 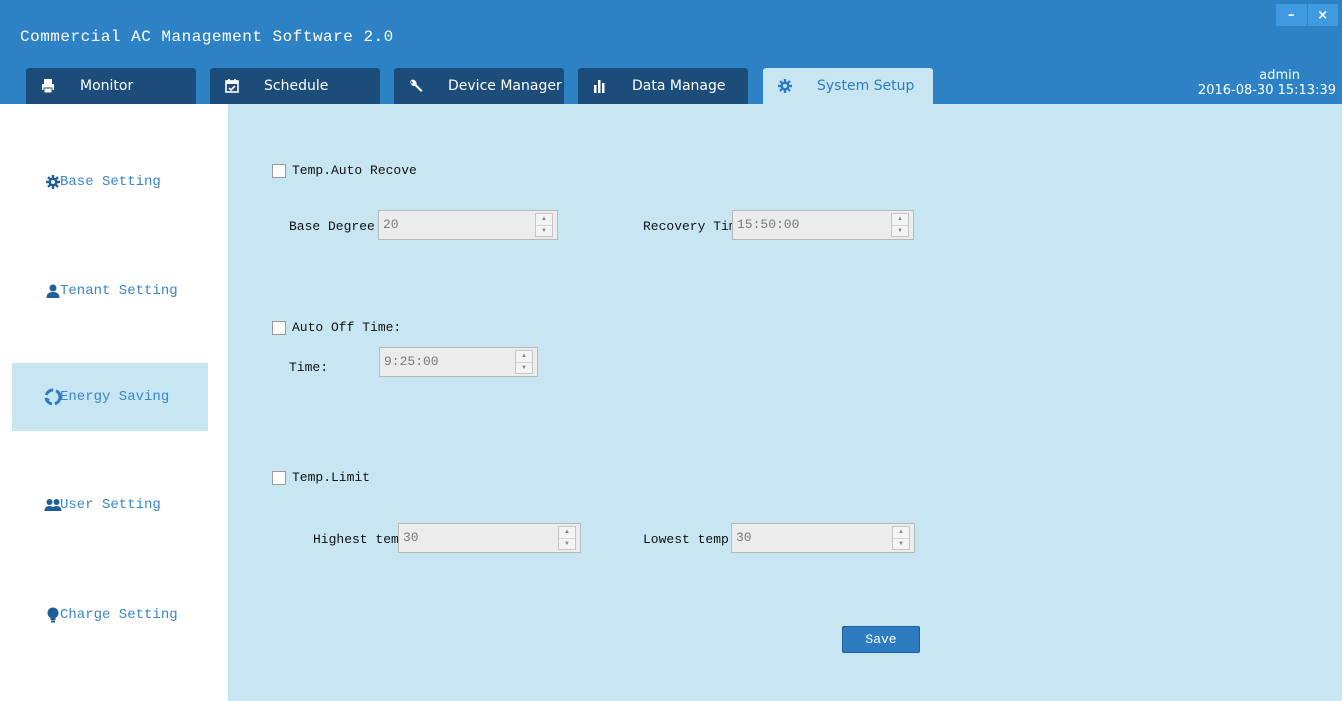 What do you see at coordinates (447, 362) in the screenshot?
I see `spinbox-value: 9:25:00` at bounding box center [447, 362].